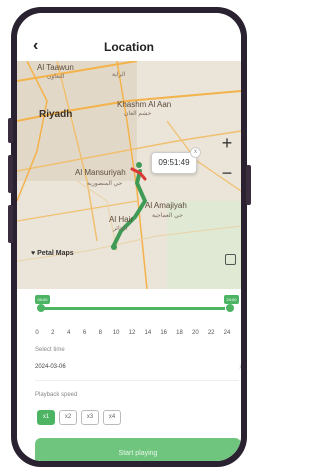  I want to click on timeline-end-chip: 24:00, so click(231, 299).